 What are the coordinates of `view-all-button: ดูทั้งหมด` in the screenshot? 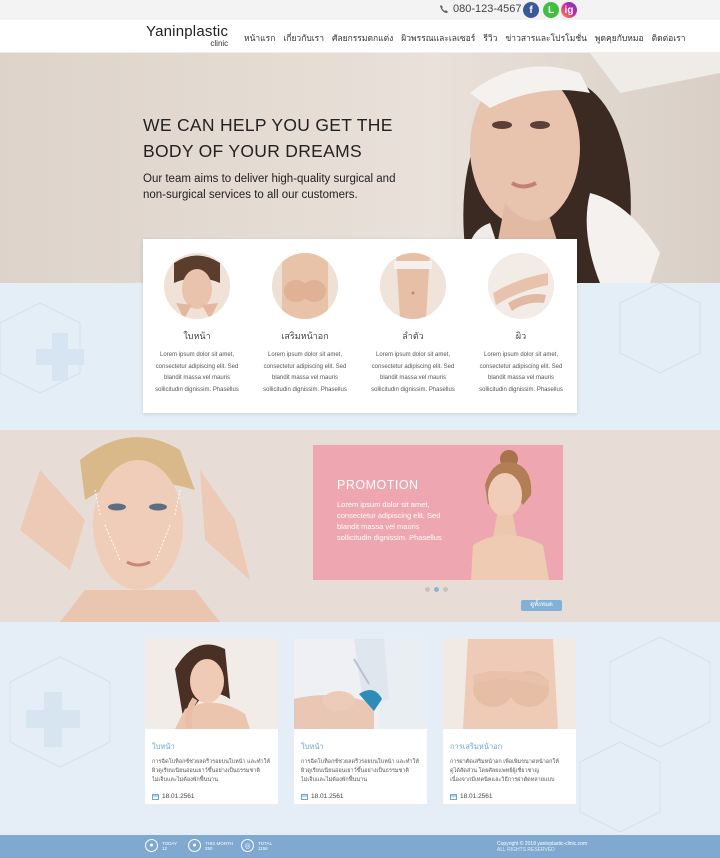 It's located at (541, 605).